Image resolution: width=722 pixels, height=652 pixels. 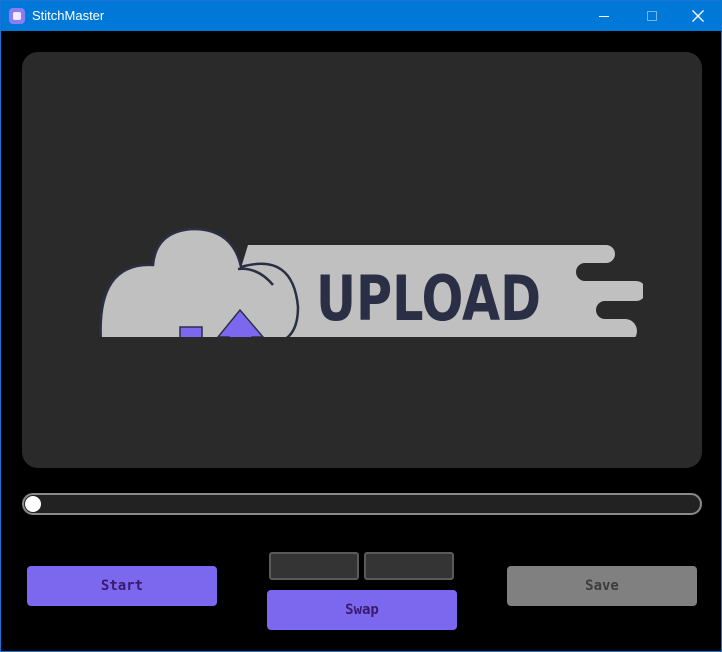 What do you see at coordinates (428, 298) in the screenshot?
I see `upload-label: UPLOAD` at bounding box center [428, 298].